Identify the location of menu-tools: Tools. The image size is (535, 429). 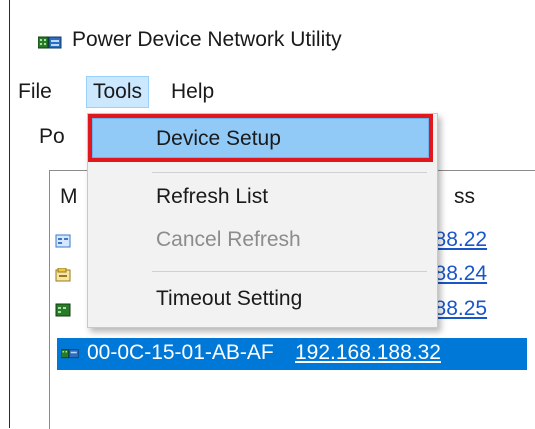
(118, 92).